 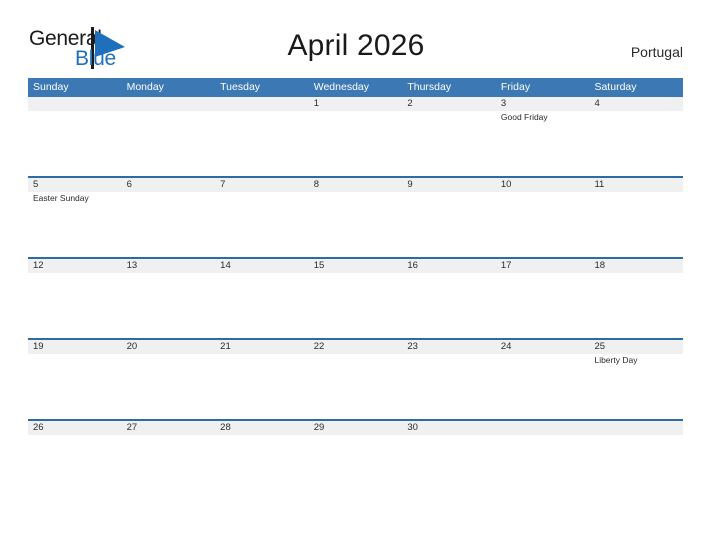 I want to click on day-number-7: 7, so click(x=262, y=185).